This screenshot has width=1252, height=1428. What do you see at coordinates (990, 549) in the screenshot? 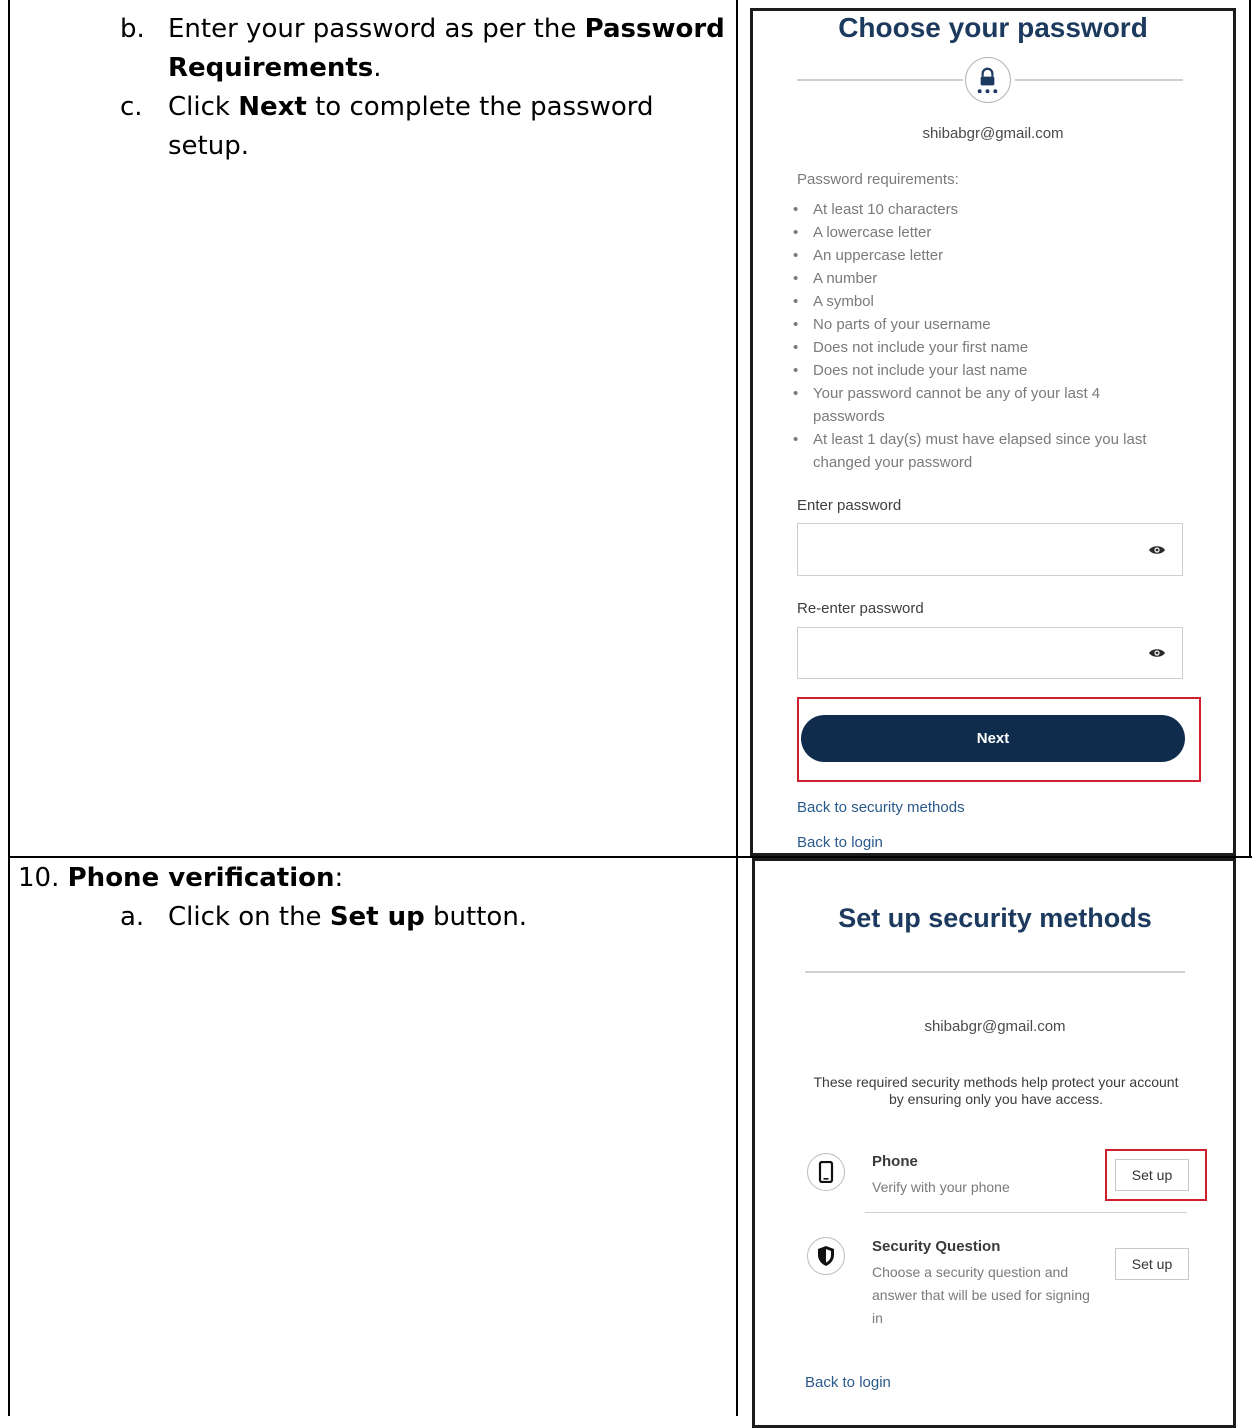
I see `enter-password-input` at bounding box center [990, 549].